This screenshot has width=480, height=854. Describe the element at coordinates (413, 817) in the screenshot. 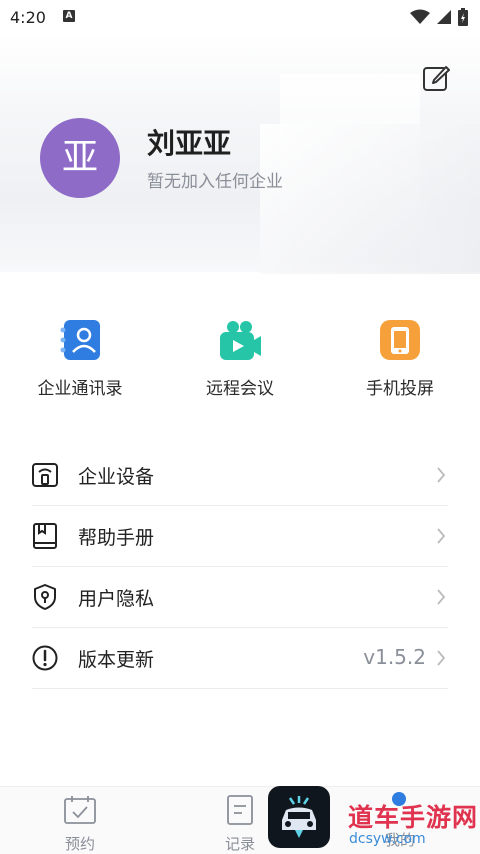

I see `watermark-title: 道车手游网` at that location.